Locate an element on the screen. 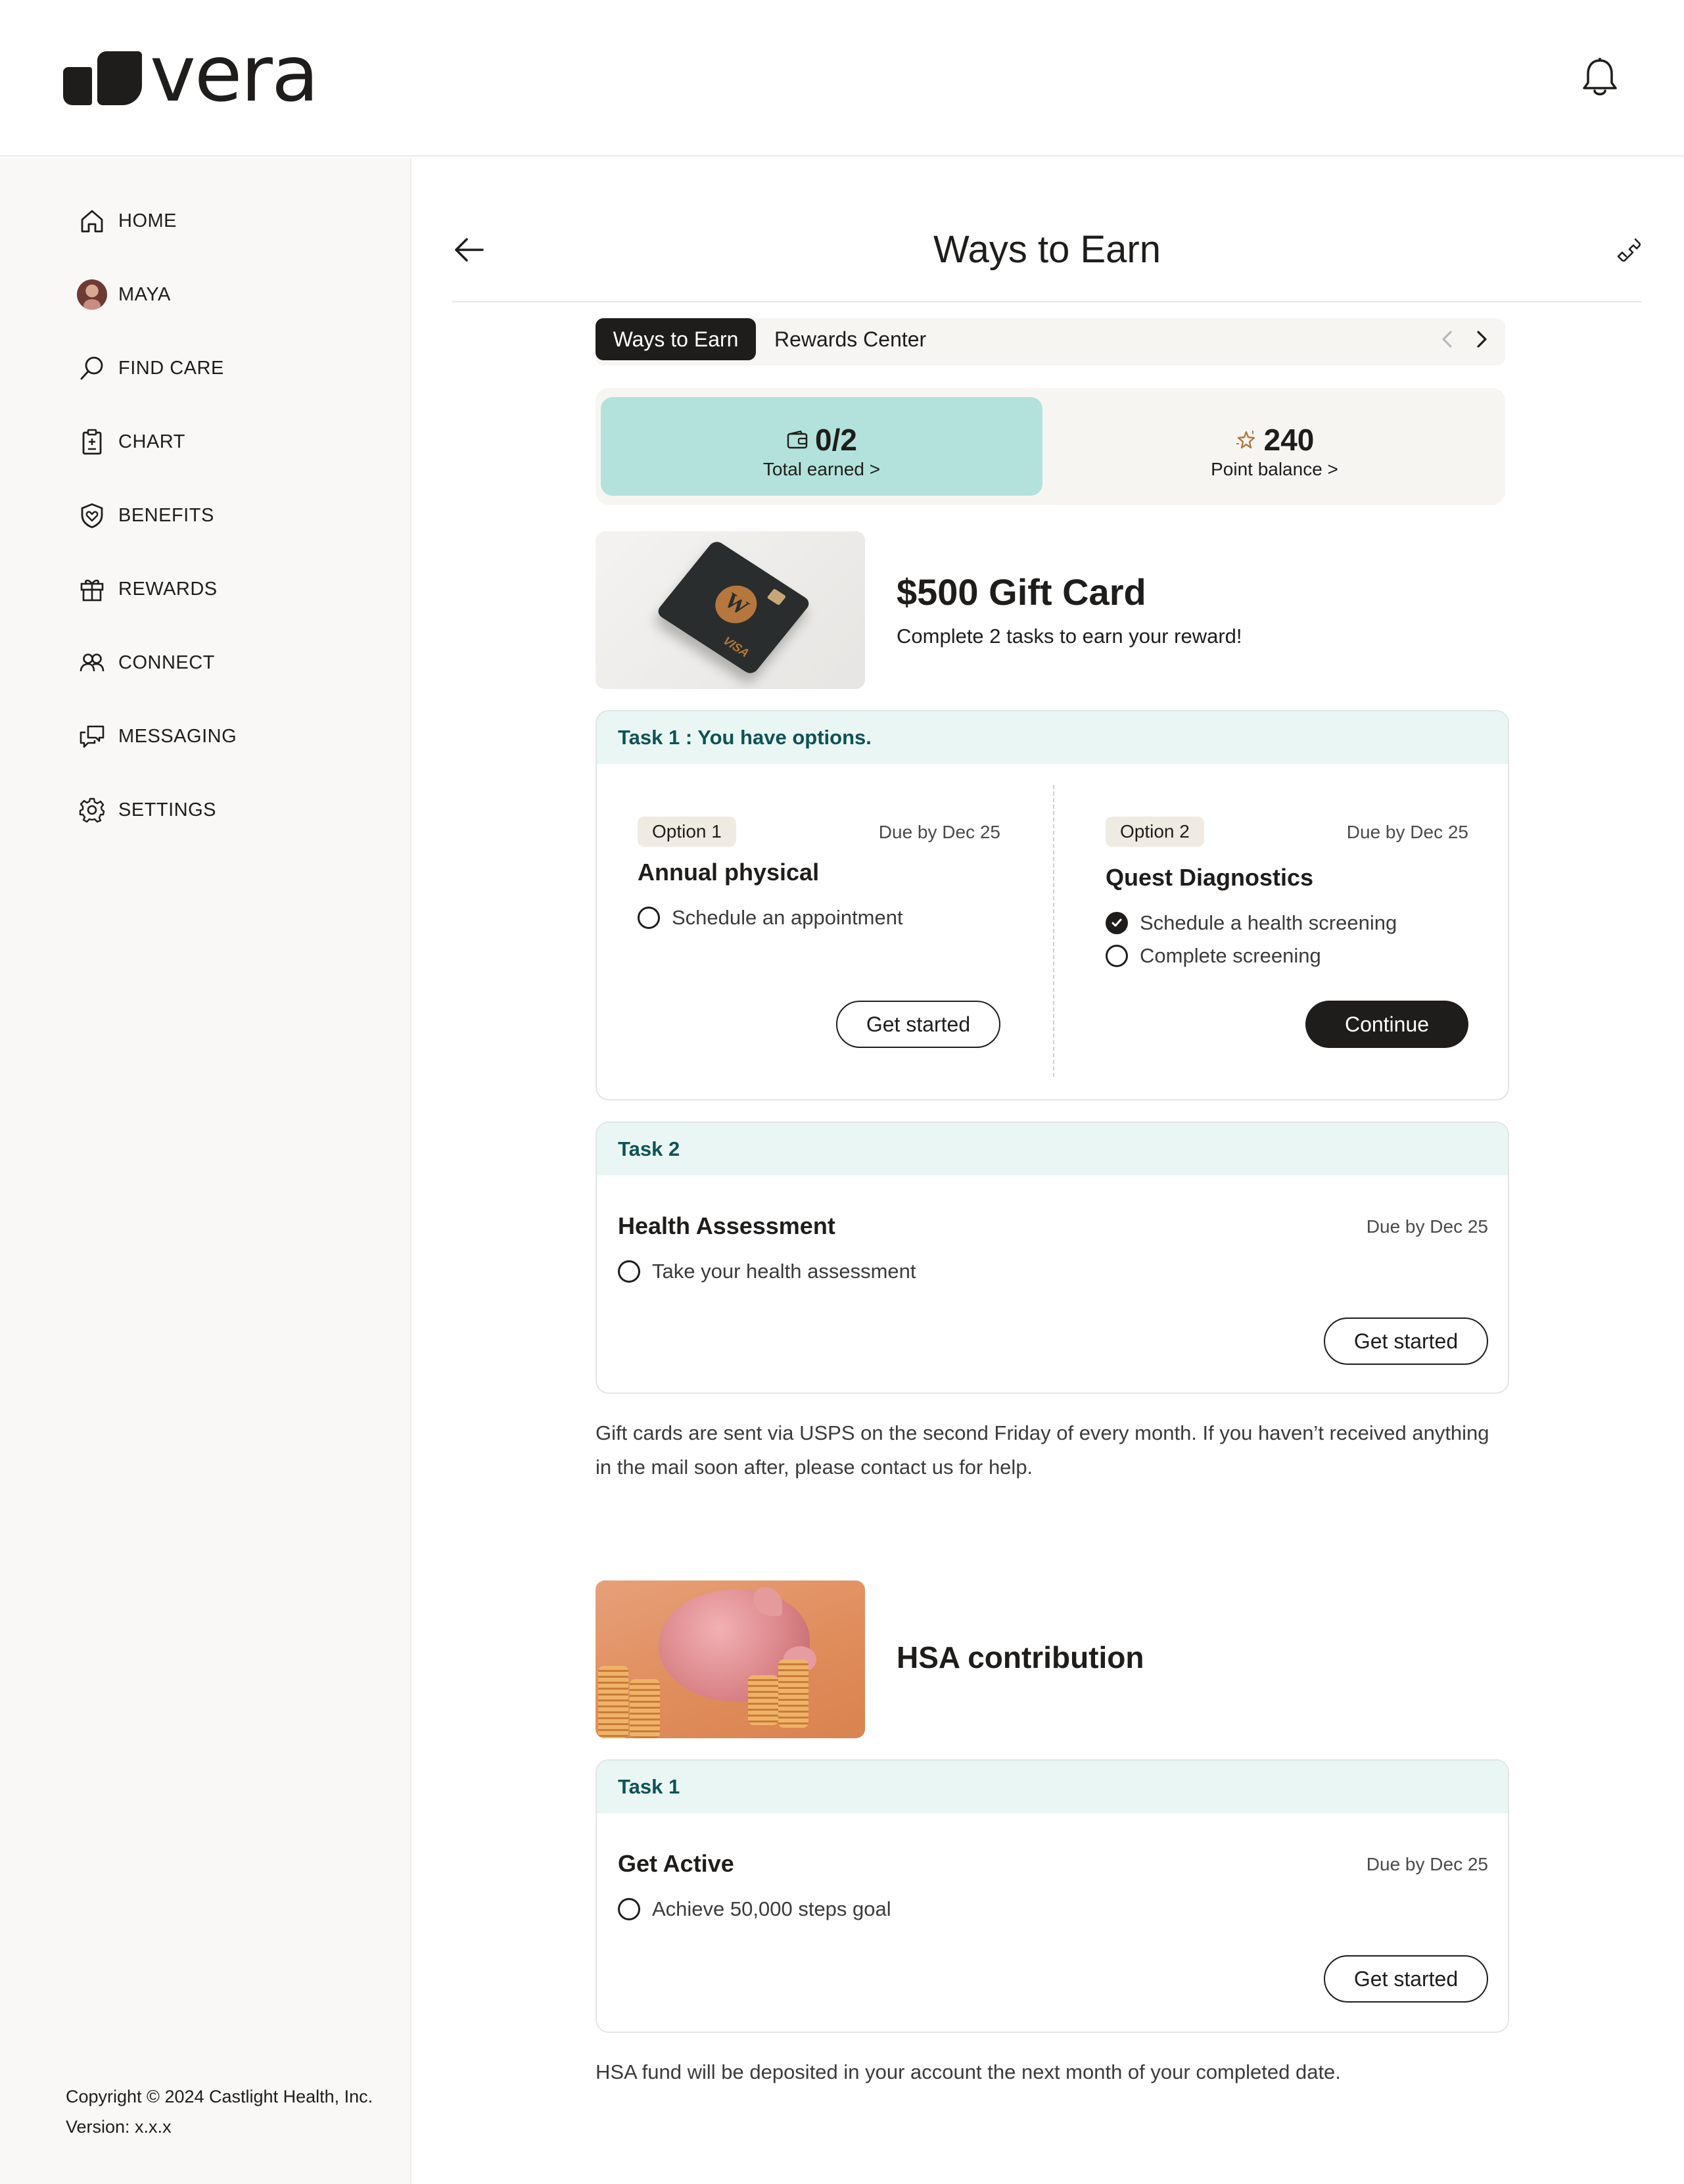 This screenshot has height=2184, width=1684. copyright-text: Copyright © 2024 Castlight Health, Inc. is located at coordinates (219, 2096).